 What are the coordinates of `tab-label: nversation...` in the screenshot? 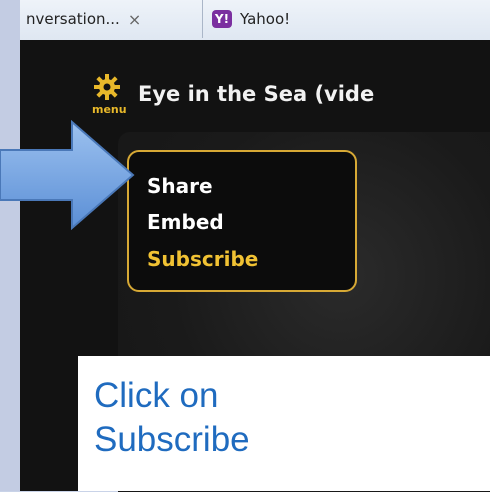 It's located at (73, 19).